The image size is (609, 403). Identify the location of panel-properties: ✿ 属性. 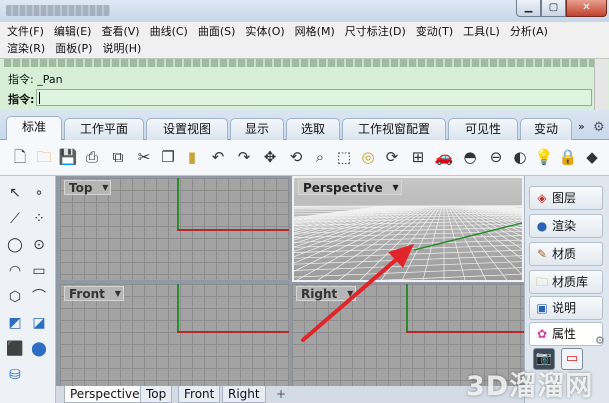
(566, 334).